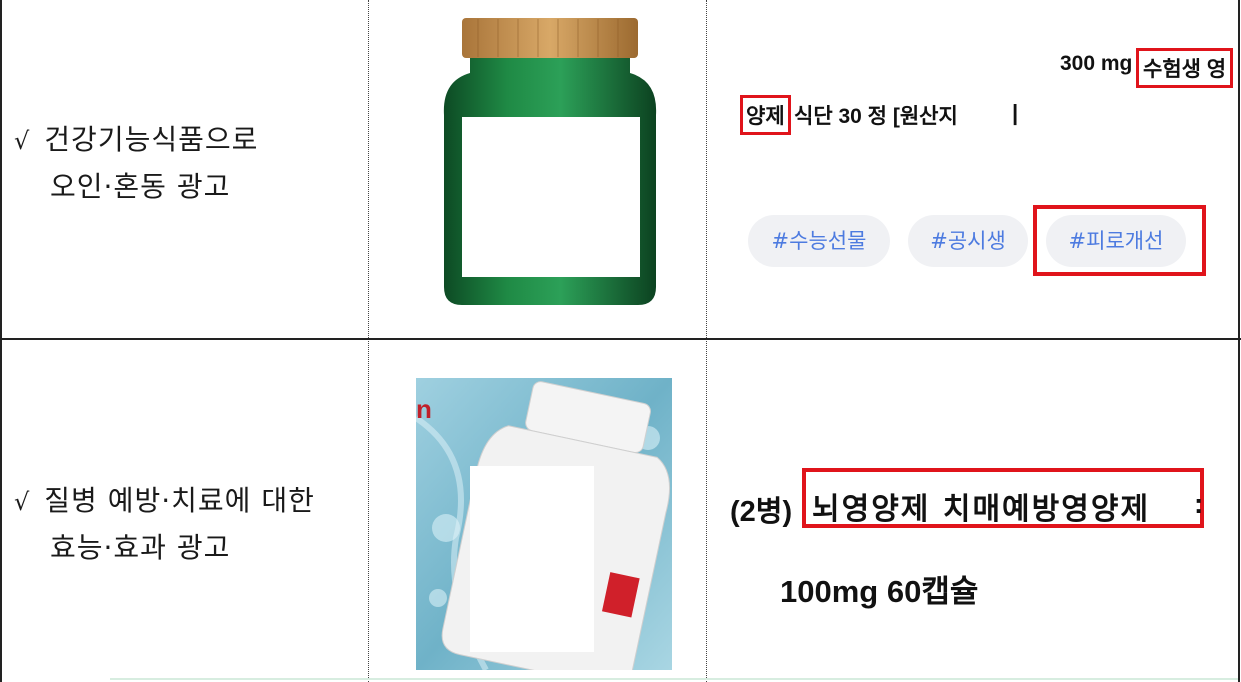 This screenshot has width=1241, height=682. I want to click on product-origin: 식단 30 정 [원산지, so click(876, 116).